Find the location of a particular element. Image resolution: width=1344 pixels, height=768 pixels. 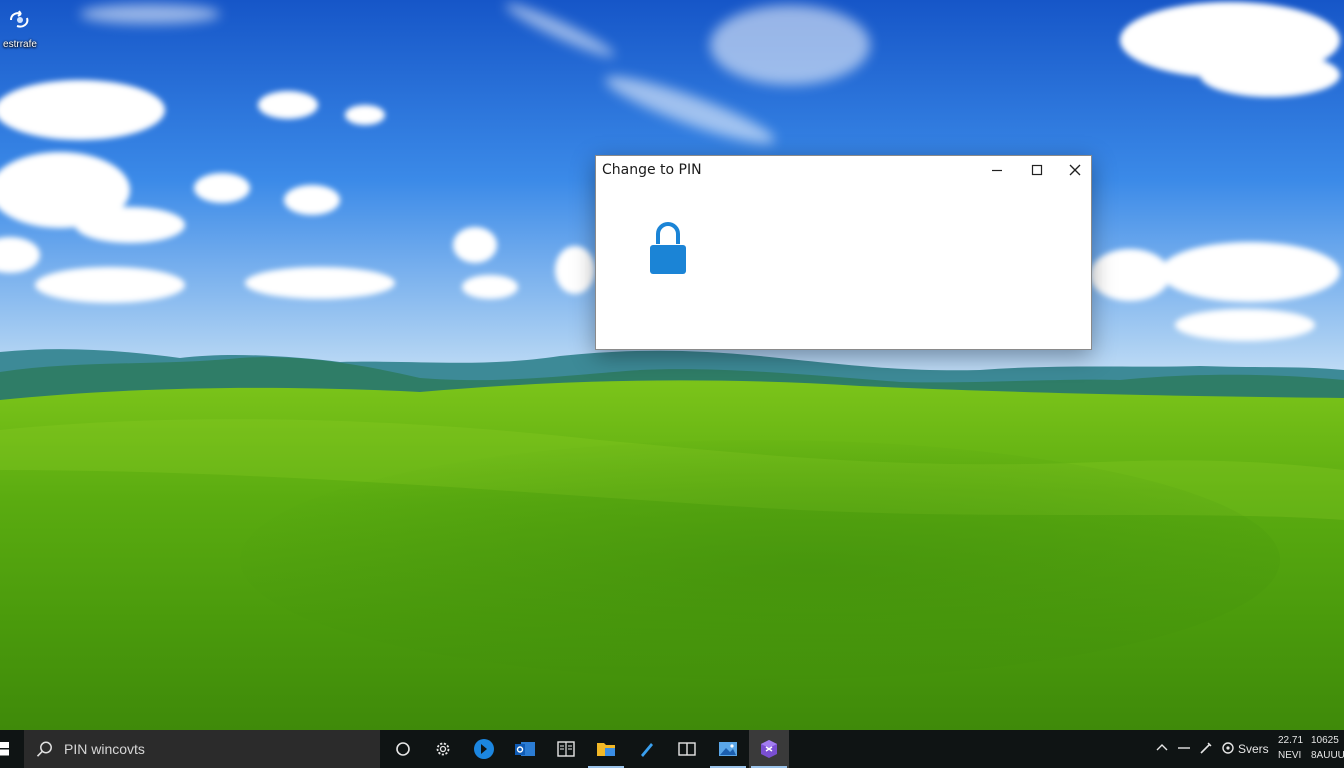

minimize-button is located at coordinates (997, 170).